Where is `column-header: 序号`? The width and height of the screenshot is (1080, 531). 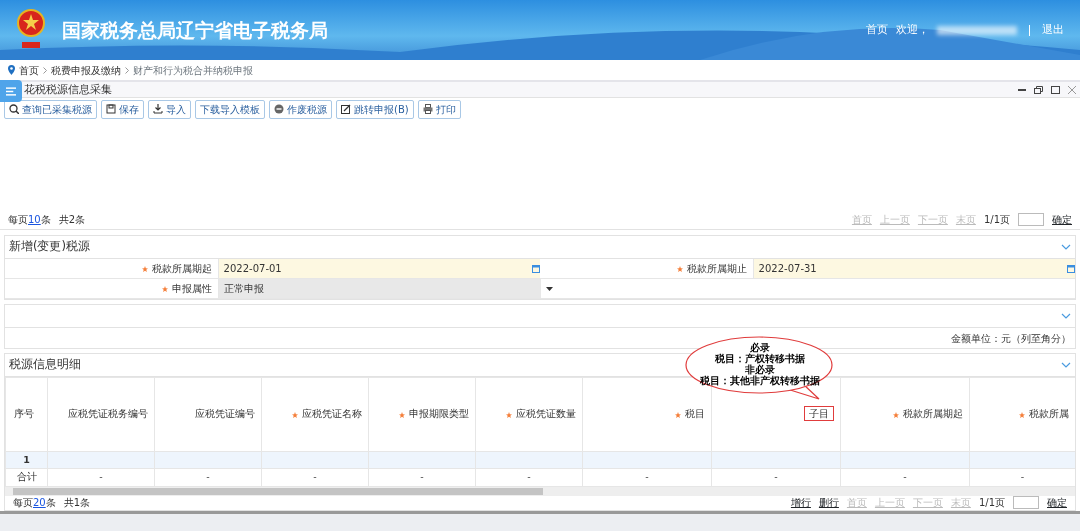
column-header: 序号 is located at coordinates (24, 414).